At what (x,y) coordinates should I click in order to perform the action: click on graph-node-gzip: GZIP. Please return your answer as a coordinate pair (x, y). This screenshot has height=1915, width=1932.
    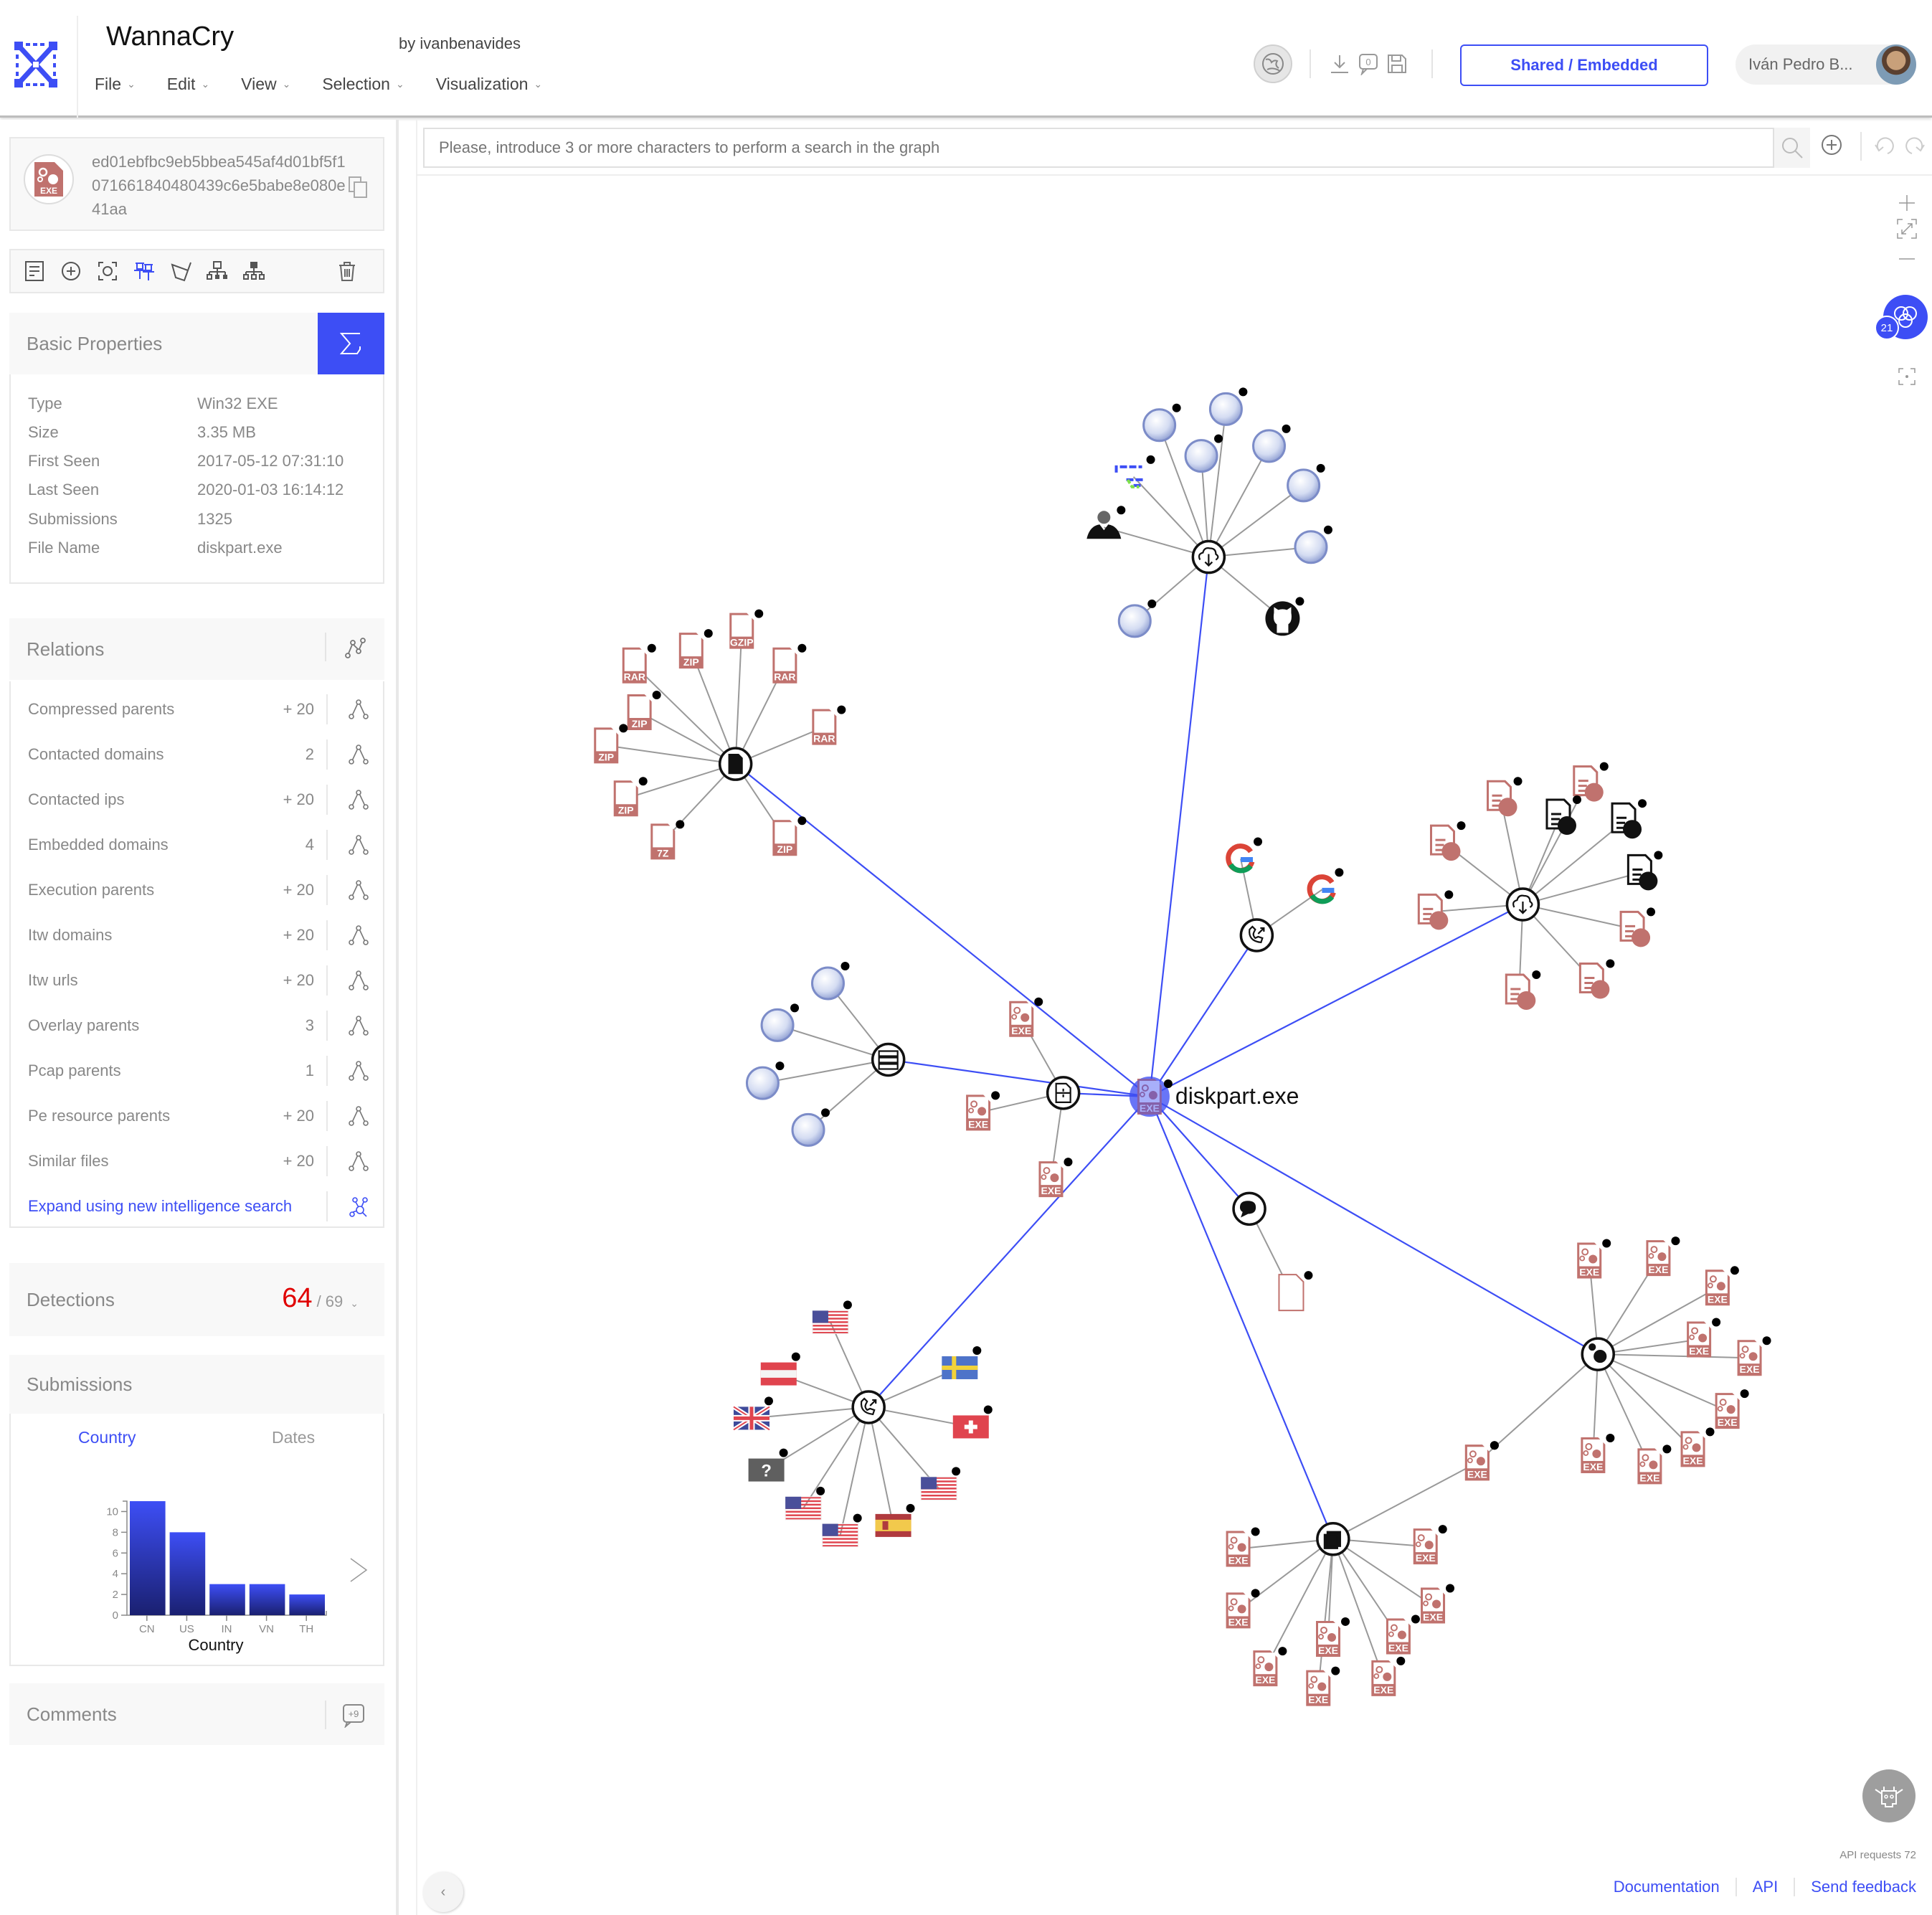
    Looking at the image, I should click on (746, 629).